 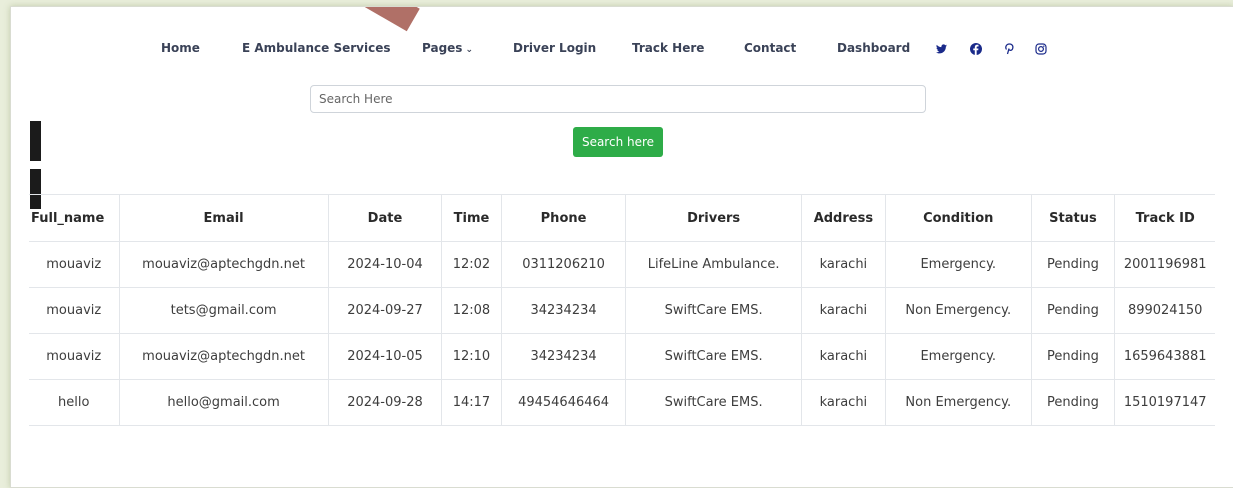 What do you see at coordinates (618, 99) in the screenshot?
I see `search-input` at bounding box center [618, 99].